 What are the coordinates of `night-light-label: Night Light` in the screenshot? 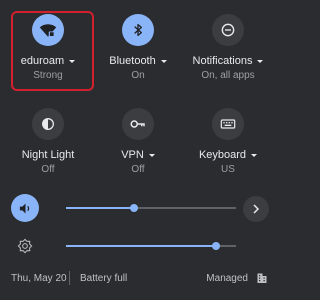 It's located at (48, 155).